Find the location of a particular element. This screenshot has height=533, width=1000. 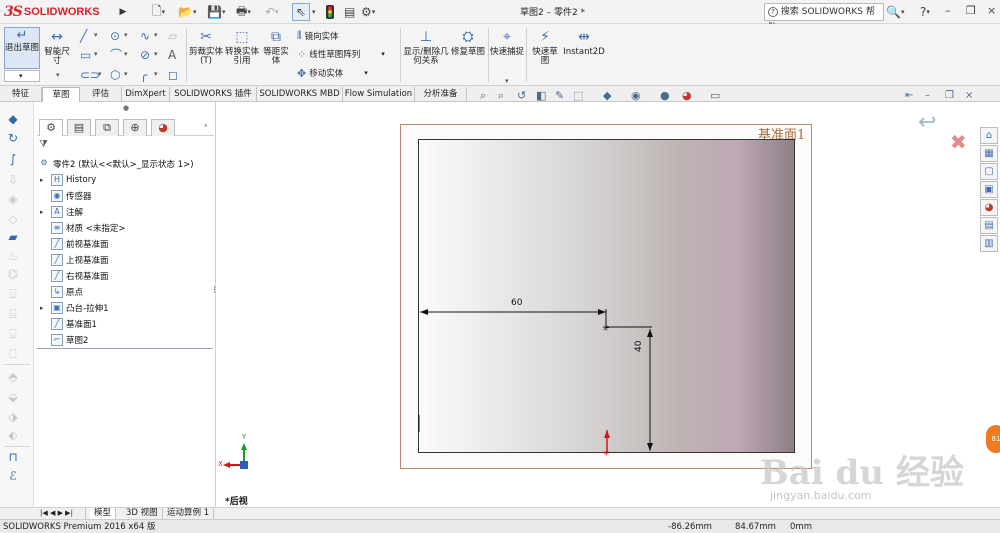

dimension-60-label: 60 is located at coordinates (516, 303).